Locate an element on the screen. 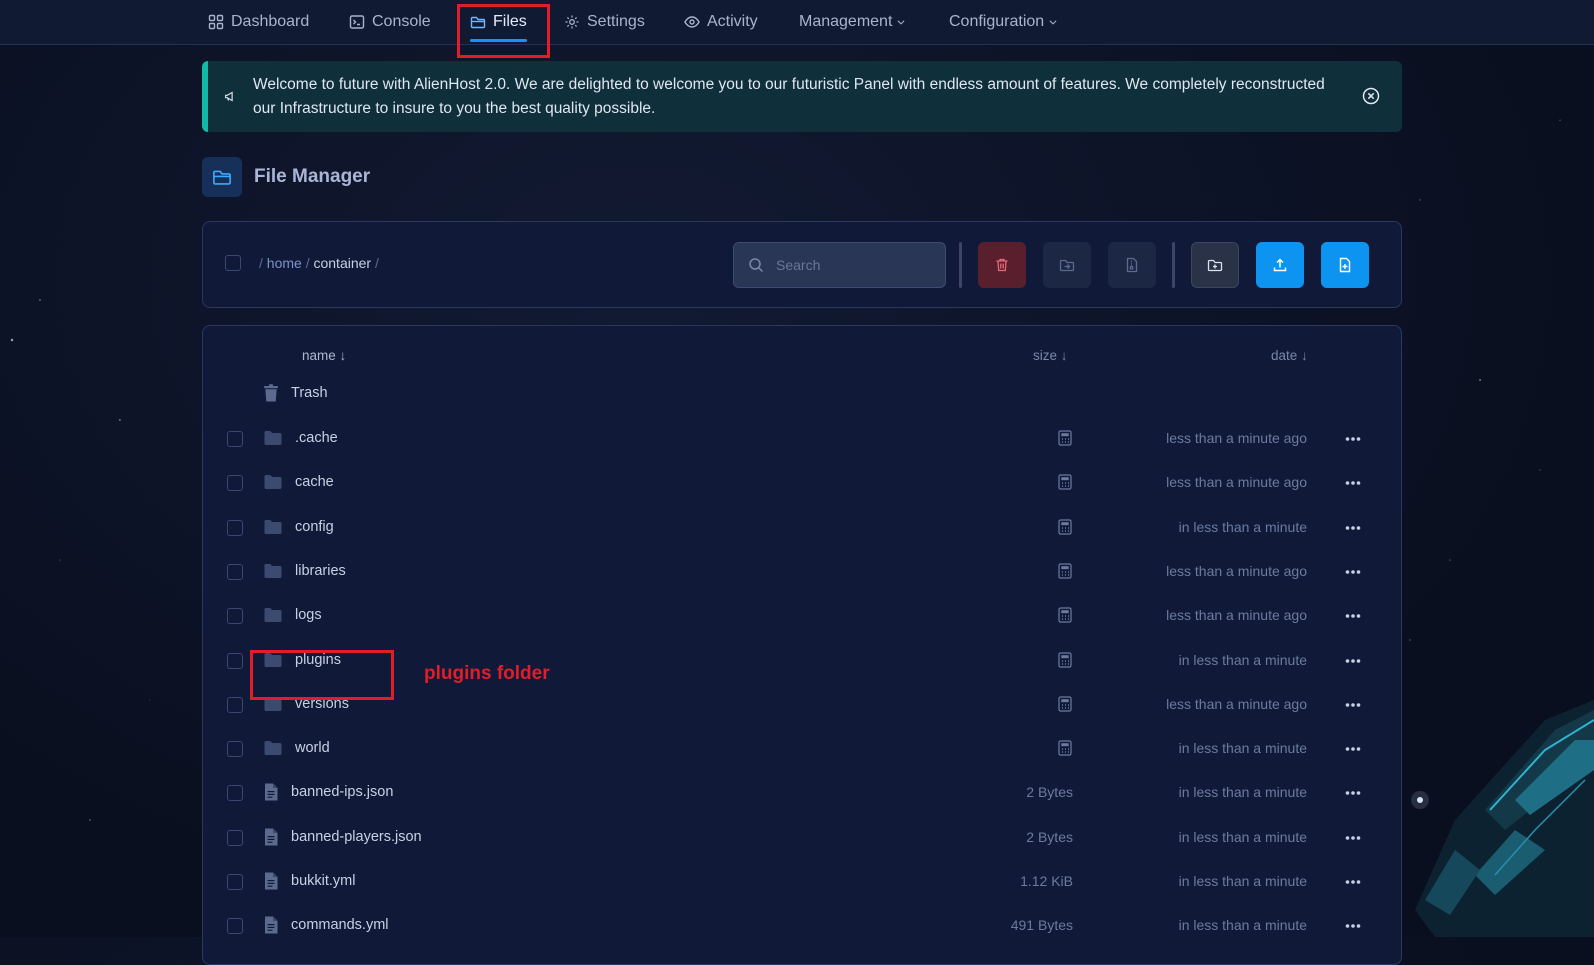 This screenshot has width=1594, height=965. breadcrumb-home: home is located at coordinates (284, 263).